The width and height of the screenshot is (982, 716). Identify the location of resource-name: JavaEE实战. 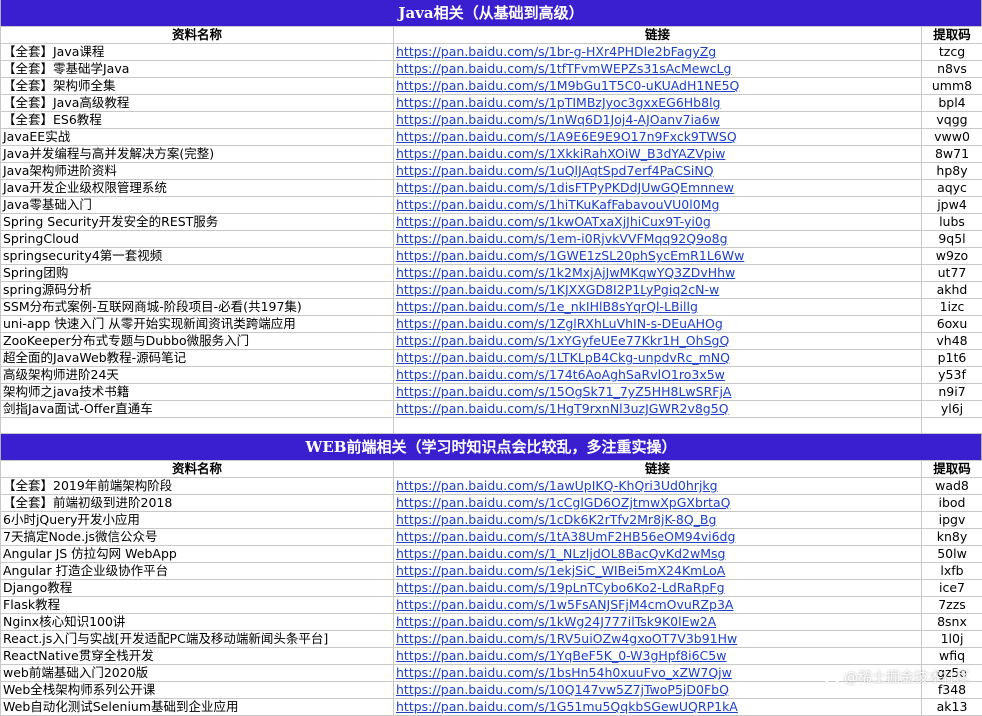
(197, 137).